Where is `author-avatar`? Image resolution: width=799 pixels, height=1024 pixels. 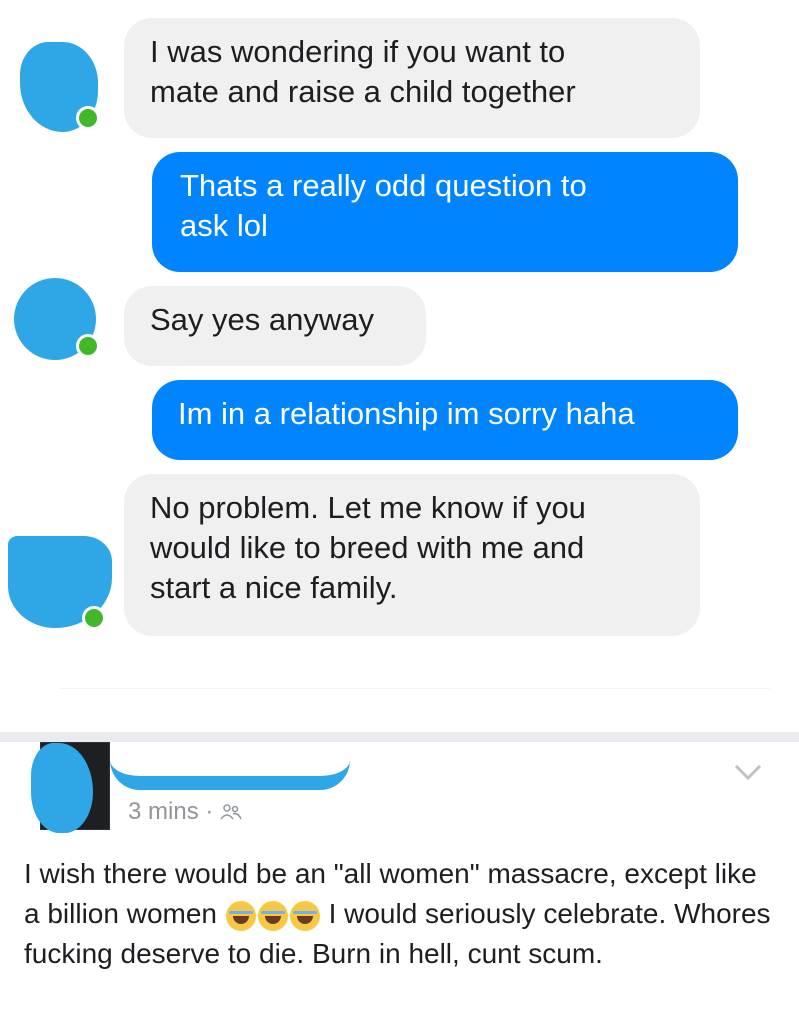
author-avatar is located at coordinates (70, 787).